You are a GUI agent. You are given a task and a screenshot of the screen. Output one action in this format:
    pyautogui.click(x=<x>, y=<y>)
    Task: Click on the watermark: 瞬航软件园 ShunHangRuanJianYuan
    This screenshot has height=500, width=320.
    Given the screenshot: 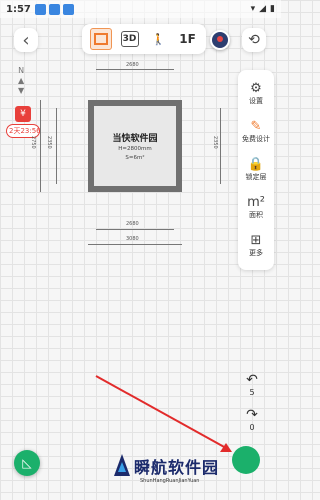 What is the action you would take?
    pyautogui.click(x=195, y=471)
    